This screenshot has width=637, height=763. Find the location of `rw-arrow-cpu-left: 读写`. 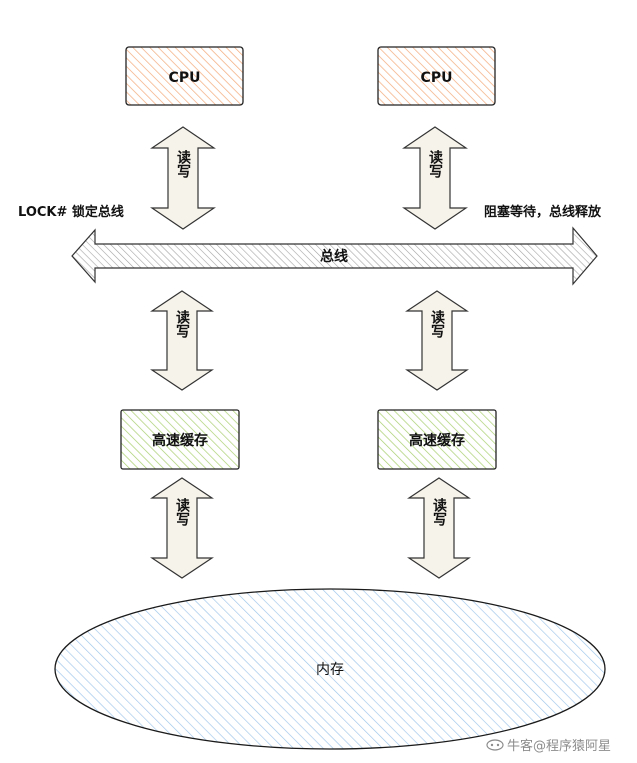

rw-arrow-cpu-left: 读写 is located at coordinates (183, 178).